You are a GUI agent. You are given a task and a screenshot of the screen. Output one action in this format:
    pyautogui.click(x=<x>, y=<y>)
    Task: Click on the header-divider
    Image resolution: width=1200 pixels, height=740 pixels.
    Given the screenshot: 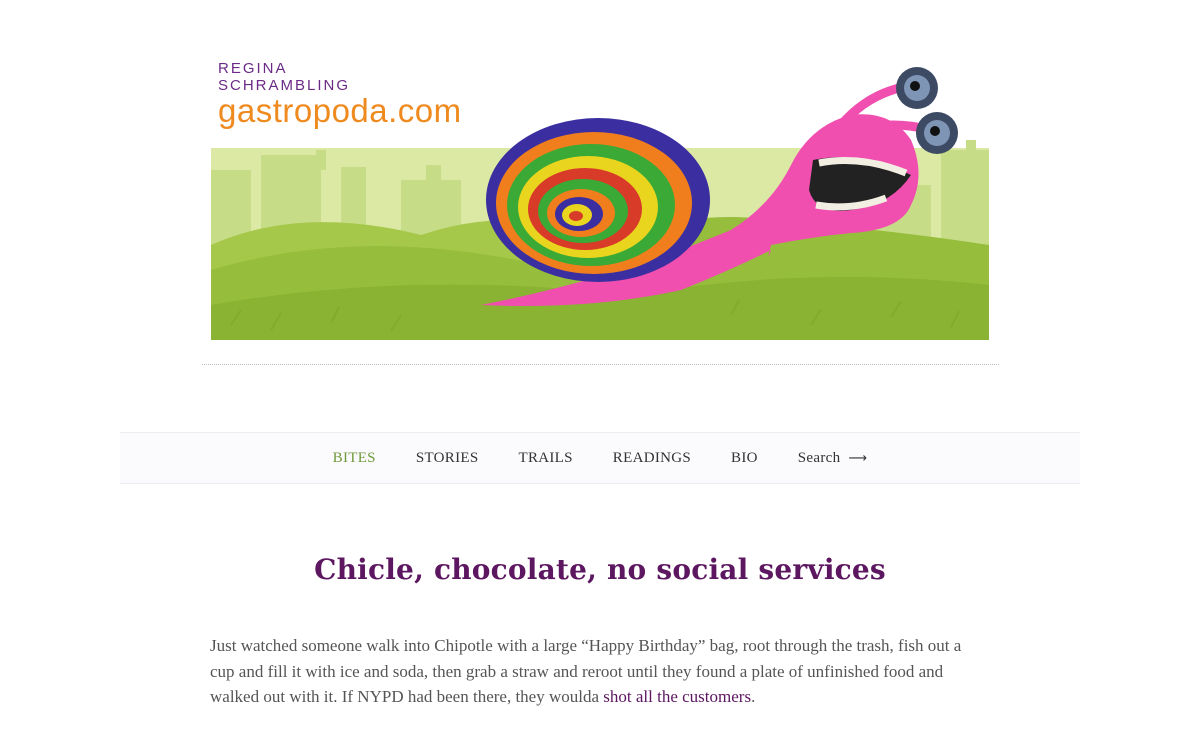 What is the action you would take?
    pyautogui.click(x=600, y=364)
    